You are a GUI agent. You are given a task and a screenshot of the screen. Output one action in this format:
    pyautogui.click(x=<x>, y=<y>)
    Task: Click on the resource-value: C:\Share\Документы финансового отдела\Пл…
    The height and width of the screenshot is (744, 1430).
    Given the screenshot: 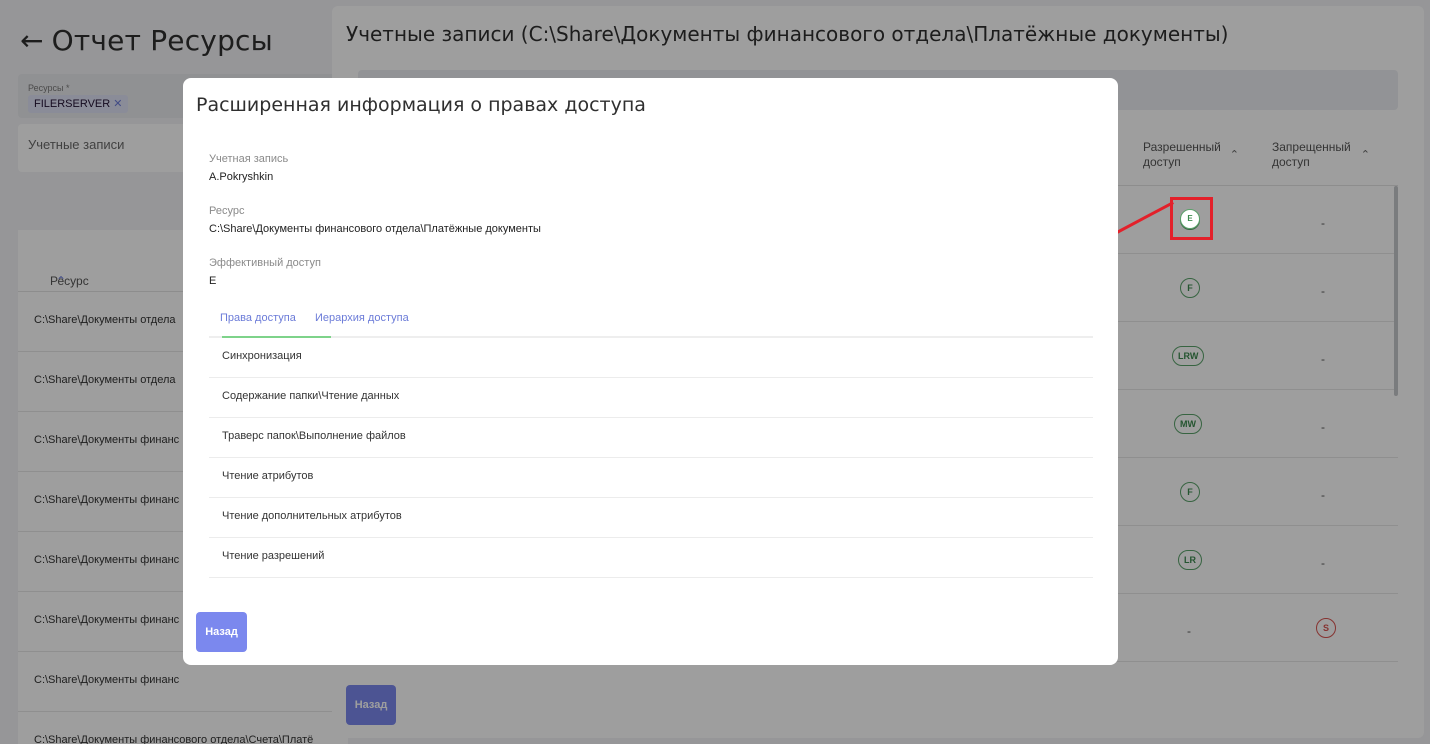 What is the action you would take?
    pyautogui.click(x=375, y=229)
    